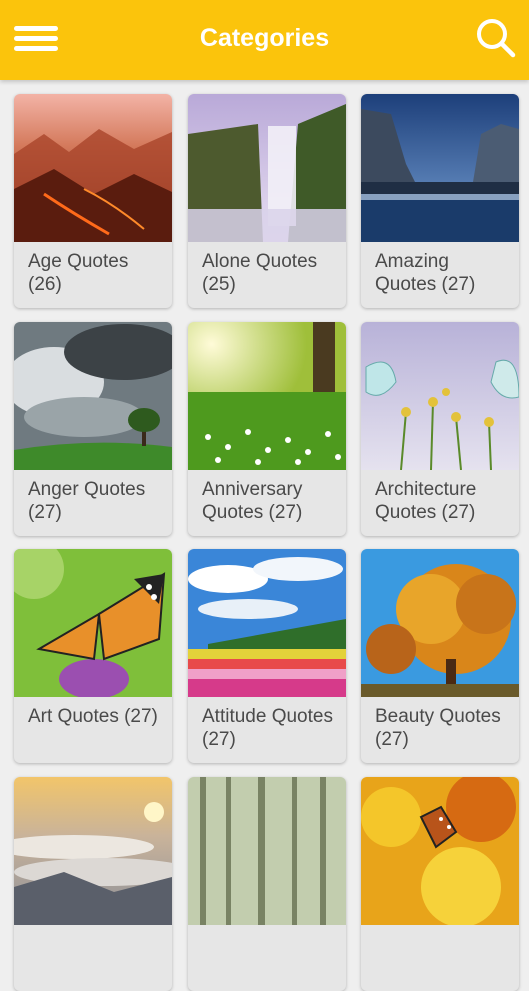  What do you see at coordinates (260, 273) in the screenshot?
I see `category-label: Alone Quotes (25)` at bounding box center [260, 273].